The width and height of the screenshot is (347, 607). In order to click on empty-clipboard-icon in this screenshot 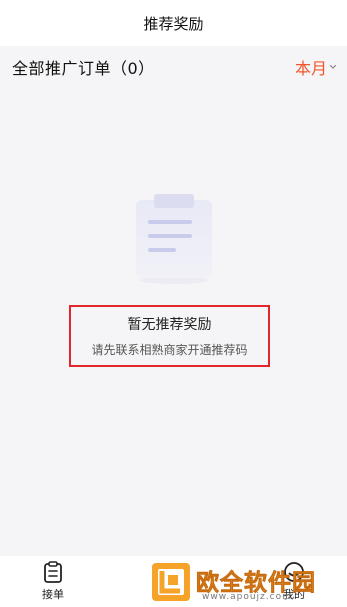, I will do `click(174, 239)`.